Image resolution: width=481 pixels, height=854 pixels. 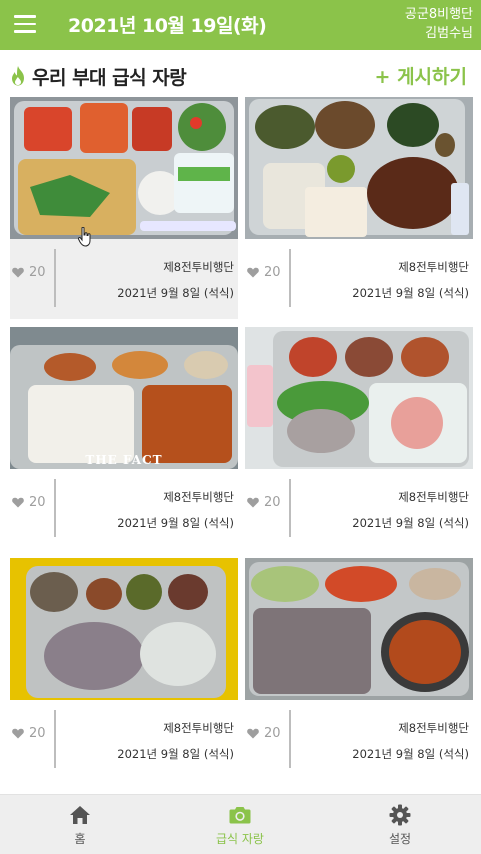 I want to click on photo-caption: THE FACT, so click(x=124, y=460).